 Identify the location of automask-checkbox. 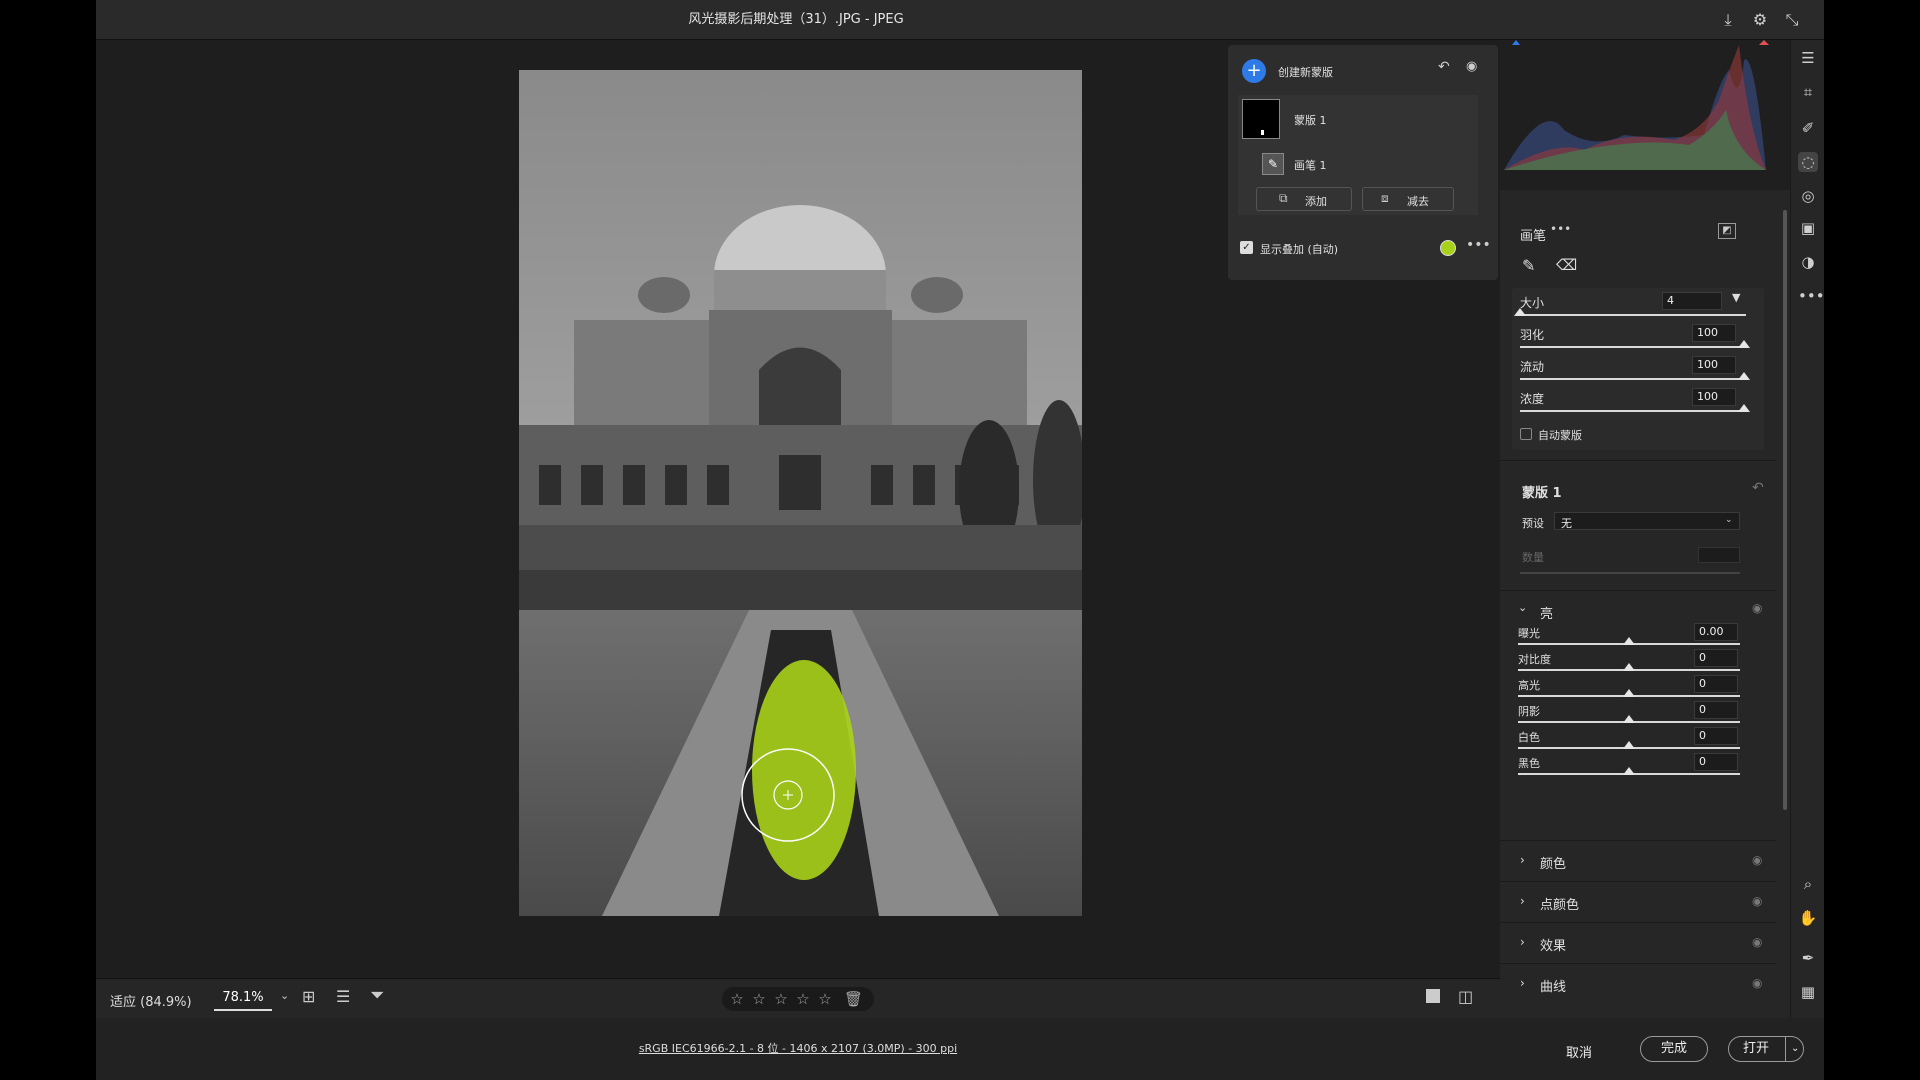
(1526, 434).